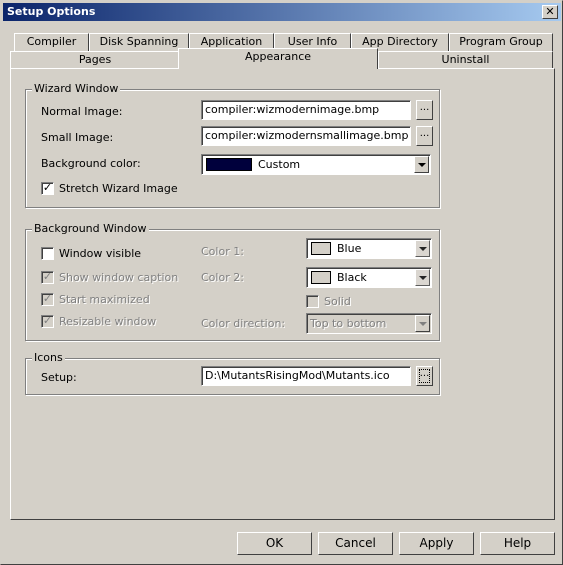 The image size is (563, 565). Describe the element at coordinates (91, 163) in the screenshot. I see `background-color-label: Background color:` at that location.